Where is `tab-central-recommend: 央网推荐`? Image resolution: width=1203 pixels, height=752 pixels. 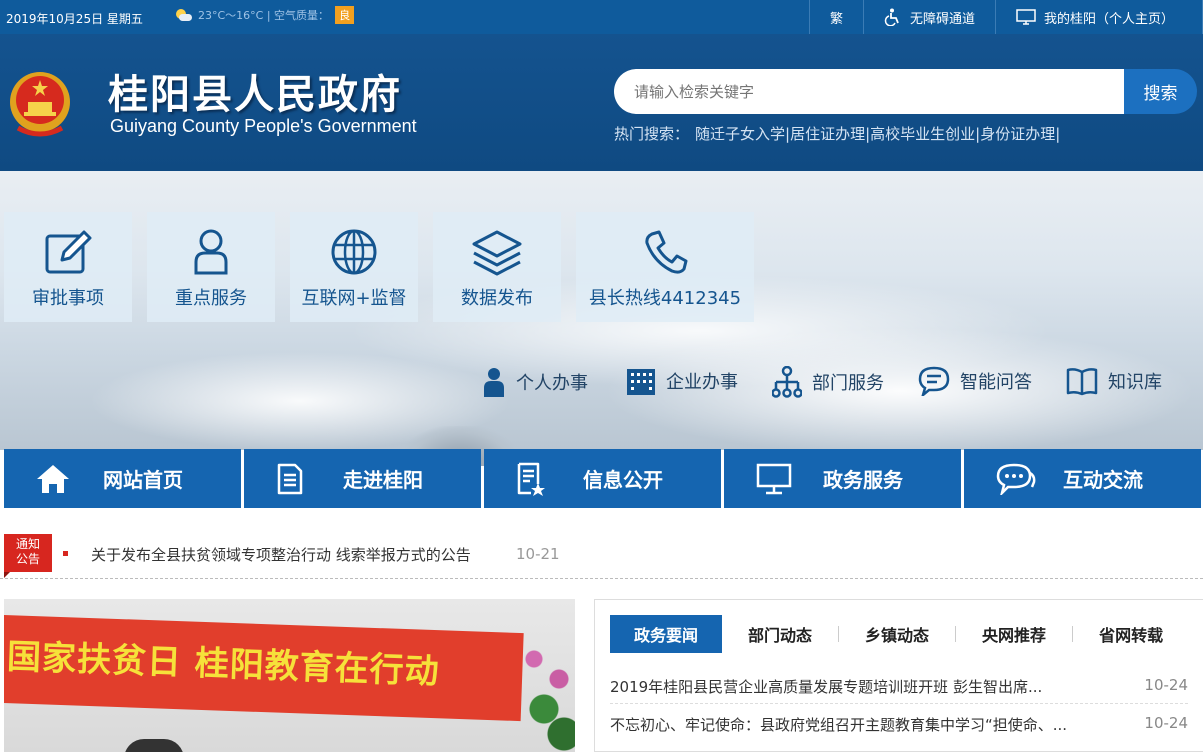 tab-central-recommend: 央网推荐 is located at coordinates (1014, 634).